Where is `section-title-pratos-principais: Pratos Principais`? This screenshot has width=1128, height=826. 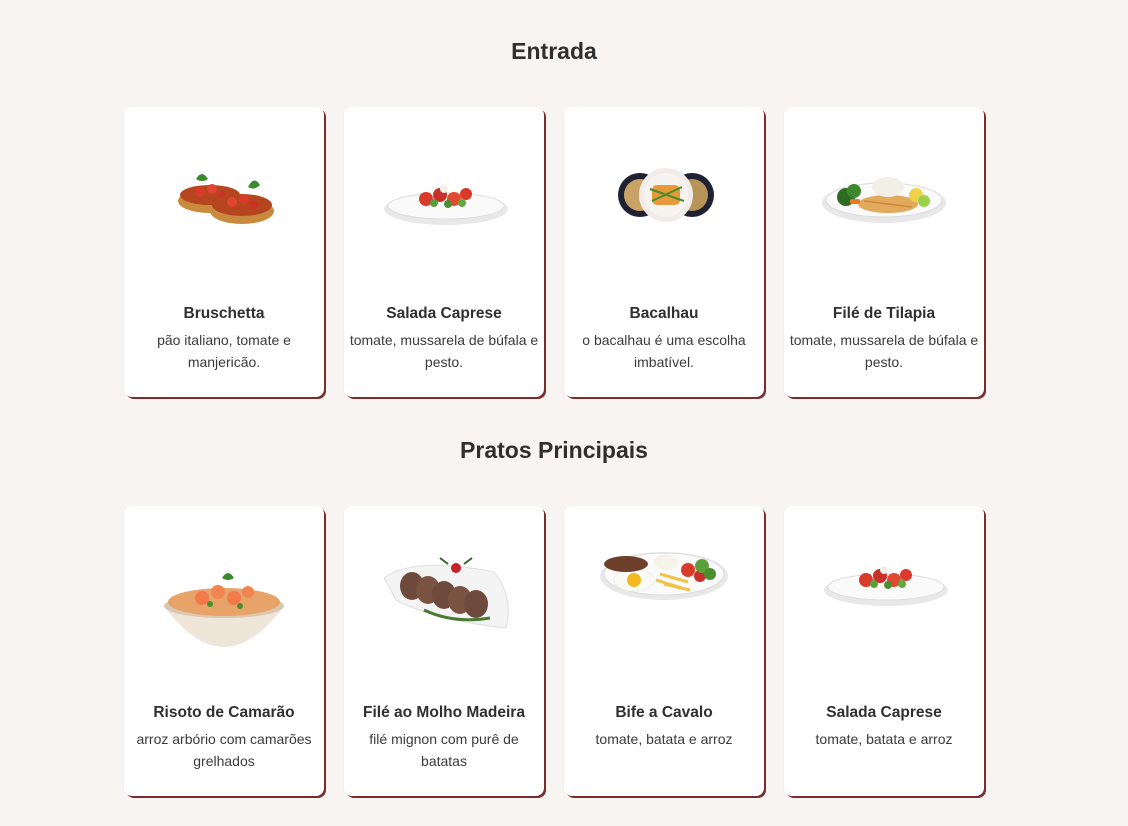
section-title-pratos-principais: Pratos Principais is located at coordinates (554, 450).